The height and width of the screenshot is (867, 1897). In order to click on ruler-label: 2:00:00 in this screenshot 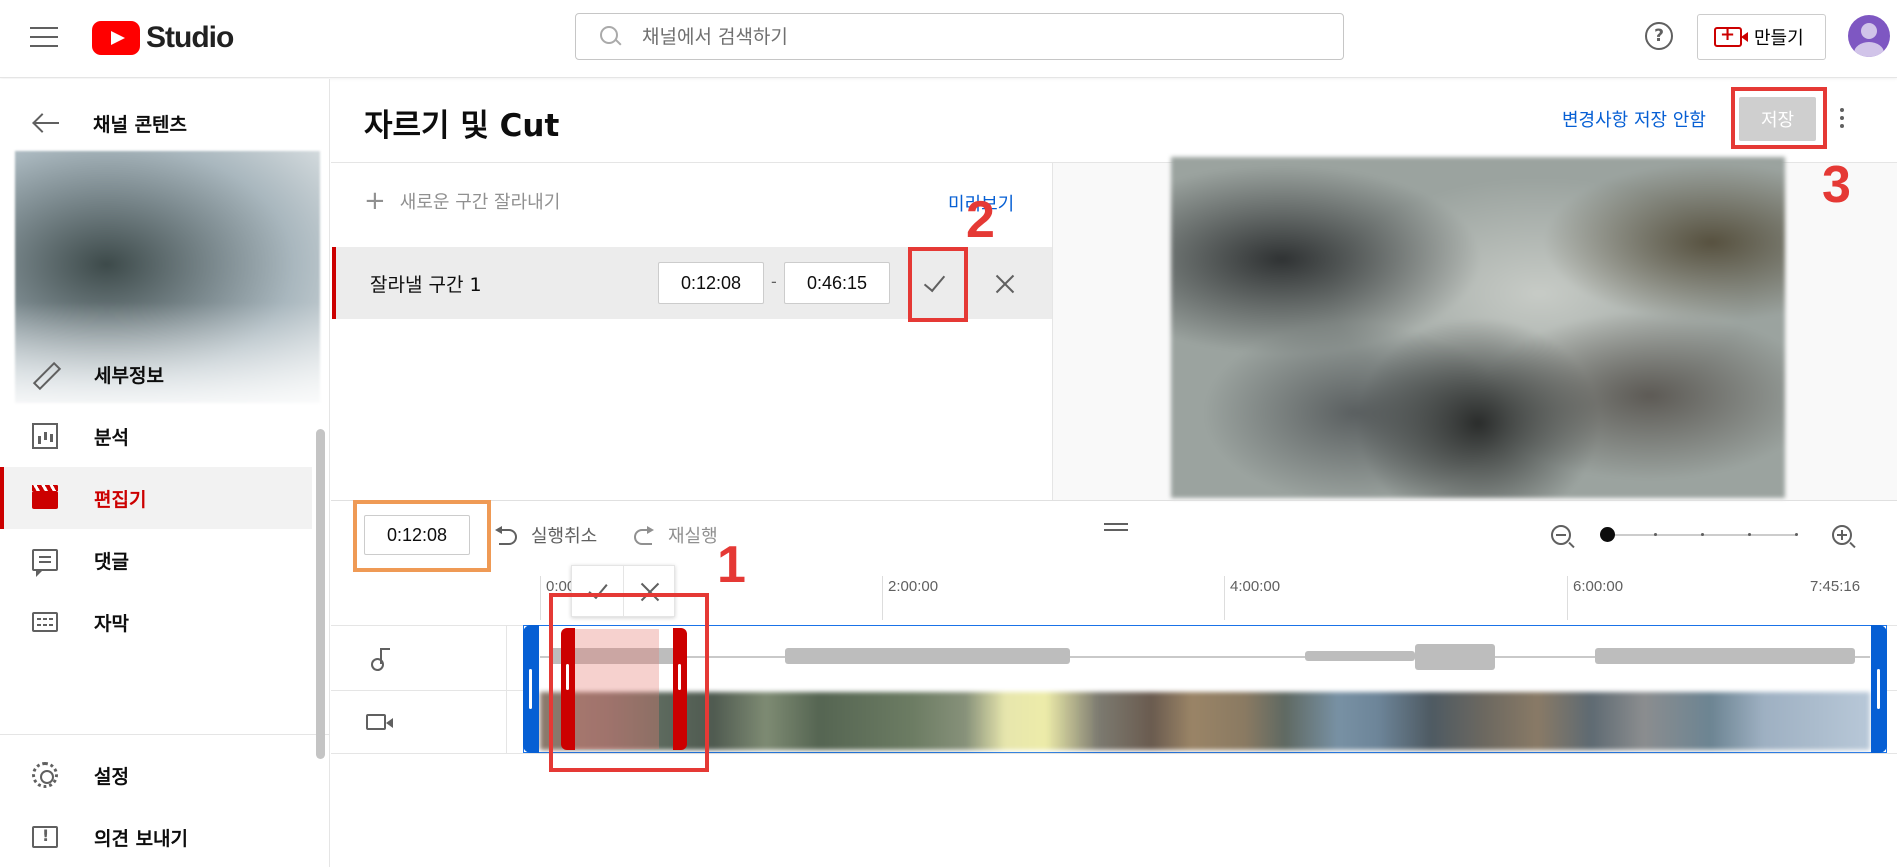, I will do `click(913, 586)`.